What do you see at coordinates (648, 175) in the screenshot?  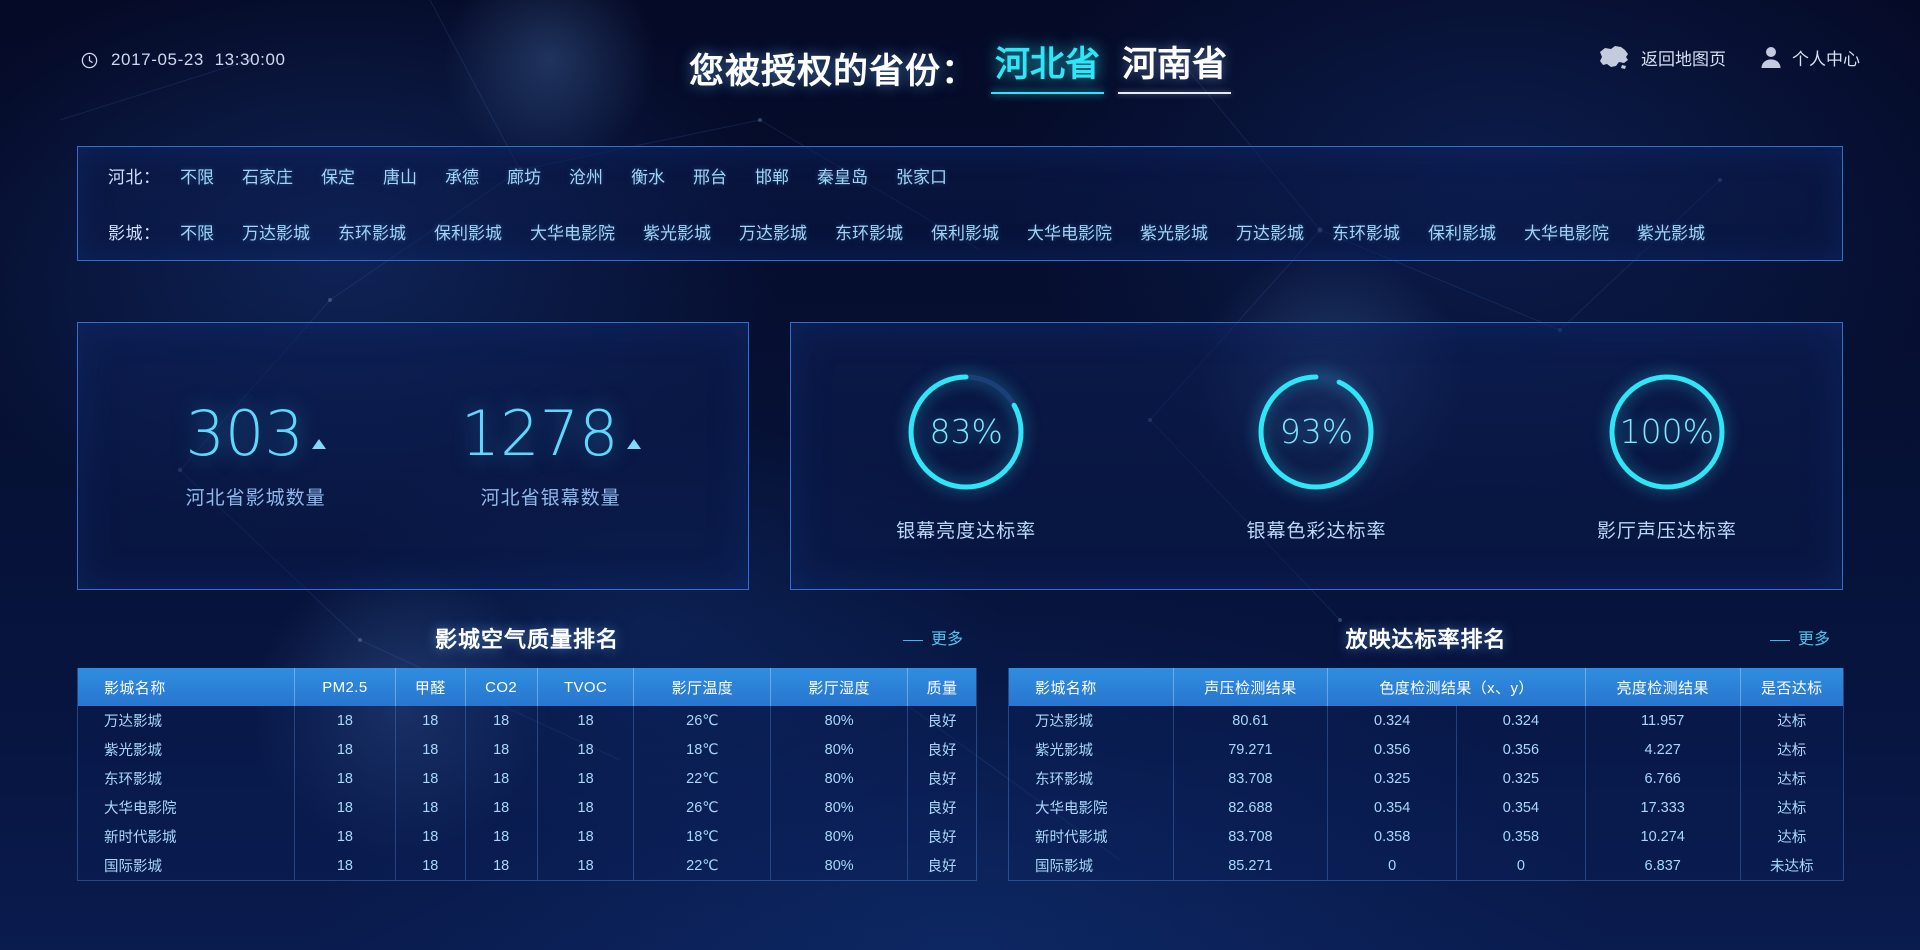 I see `filter-city-item-7: 衡水` at bounding box center [648, 175].